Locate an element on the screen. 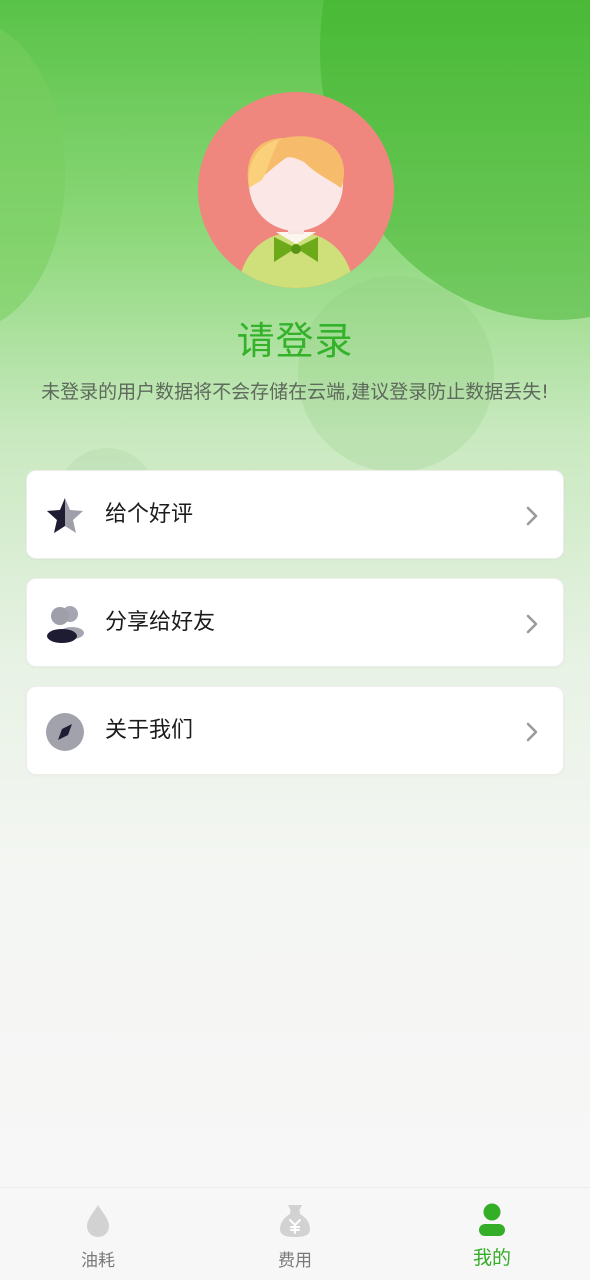  droplet-icon is located at coordinates (98, 1220).